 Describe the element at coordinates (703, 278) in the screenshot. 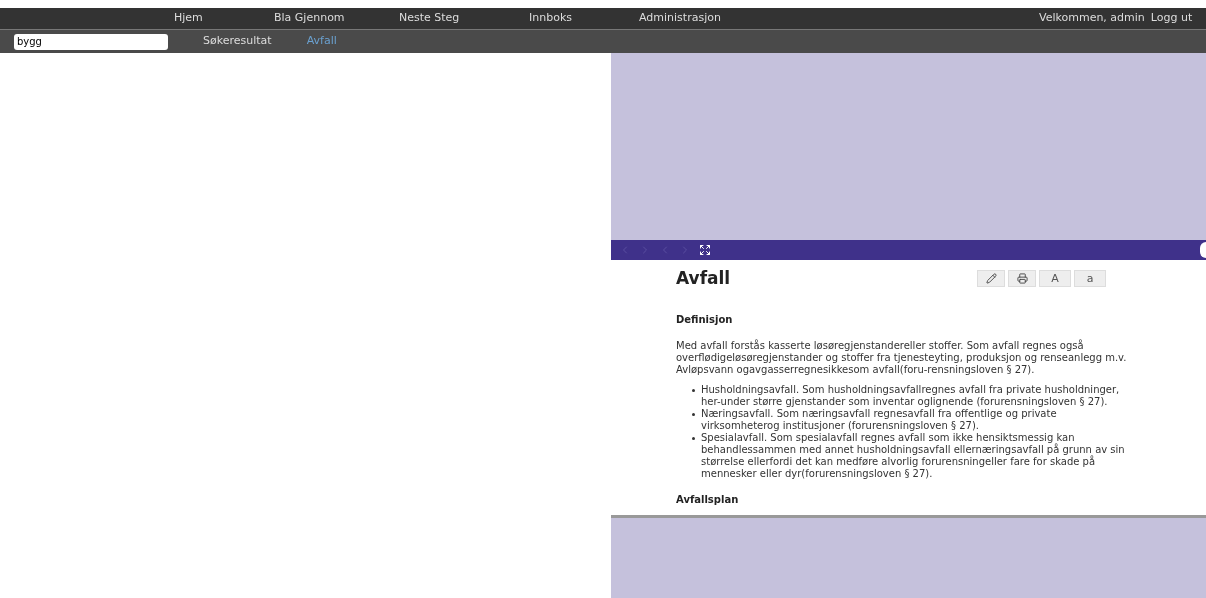

I see `article-title: Avfall` at that location.